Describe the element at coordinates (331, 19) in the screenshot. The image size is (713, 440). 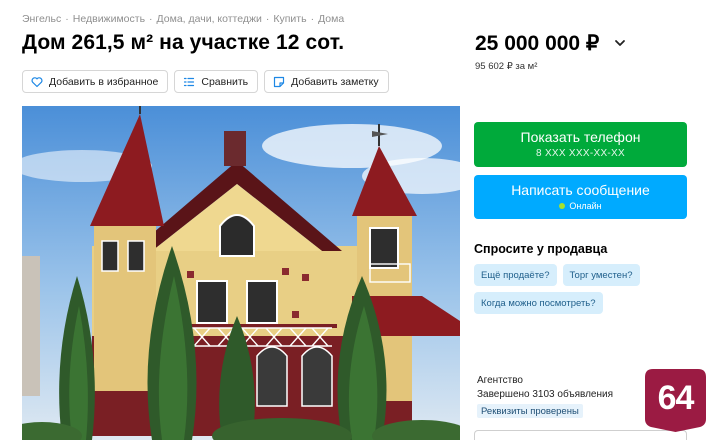
I see `breadcrumb-item: Дома` at that location.